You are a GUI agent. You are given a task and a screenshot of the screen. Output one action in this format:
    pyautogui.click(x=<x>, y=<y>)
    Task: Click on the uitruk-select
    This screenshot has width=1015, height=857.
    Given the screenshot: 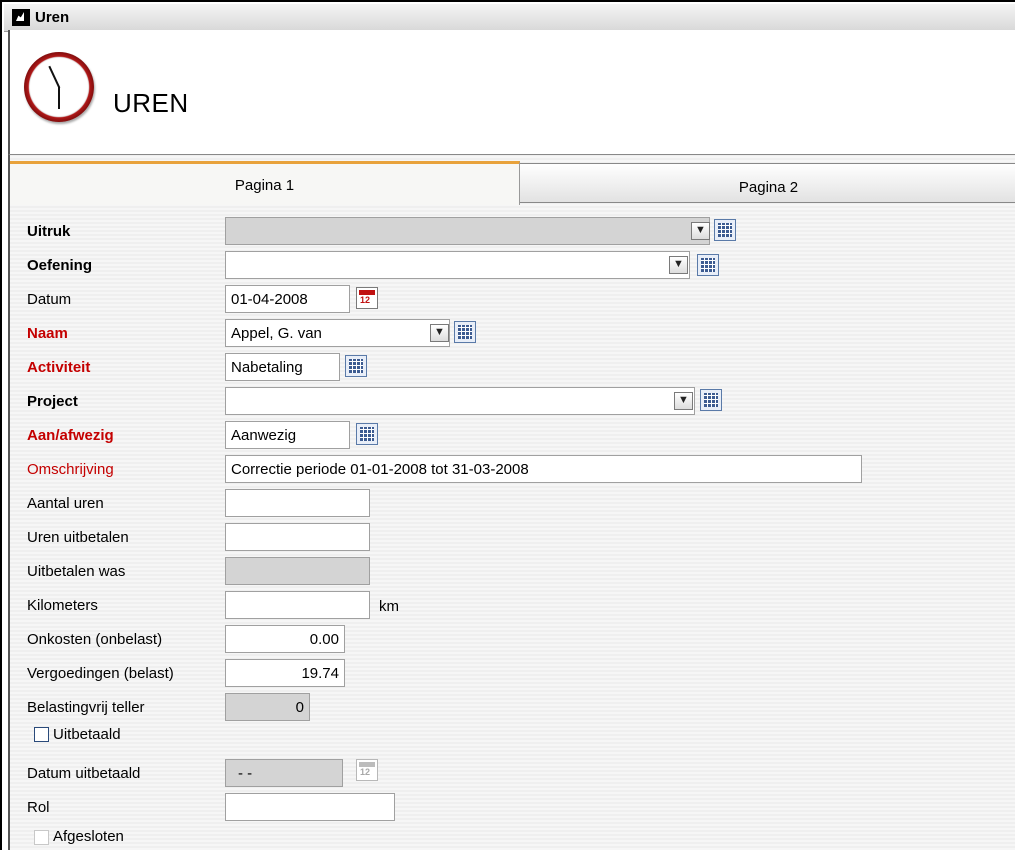 What is the action you would take?
    pyautogui.click(x=467, y=231)
    